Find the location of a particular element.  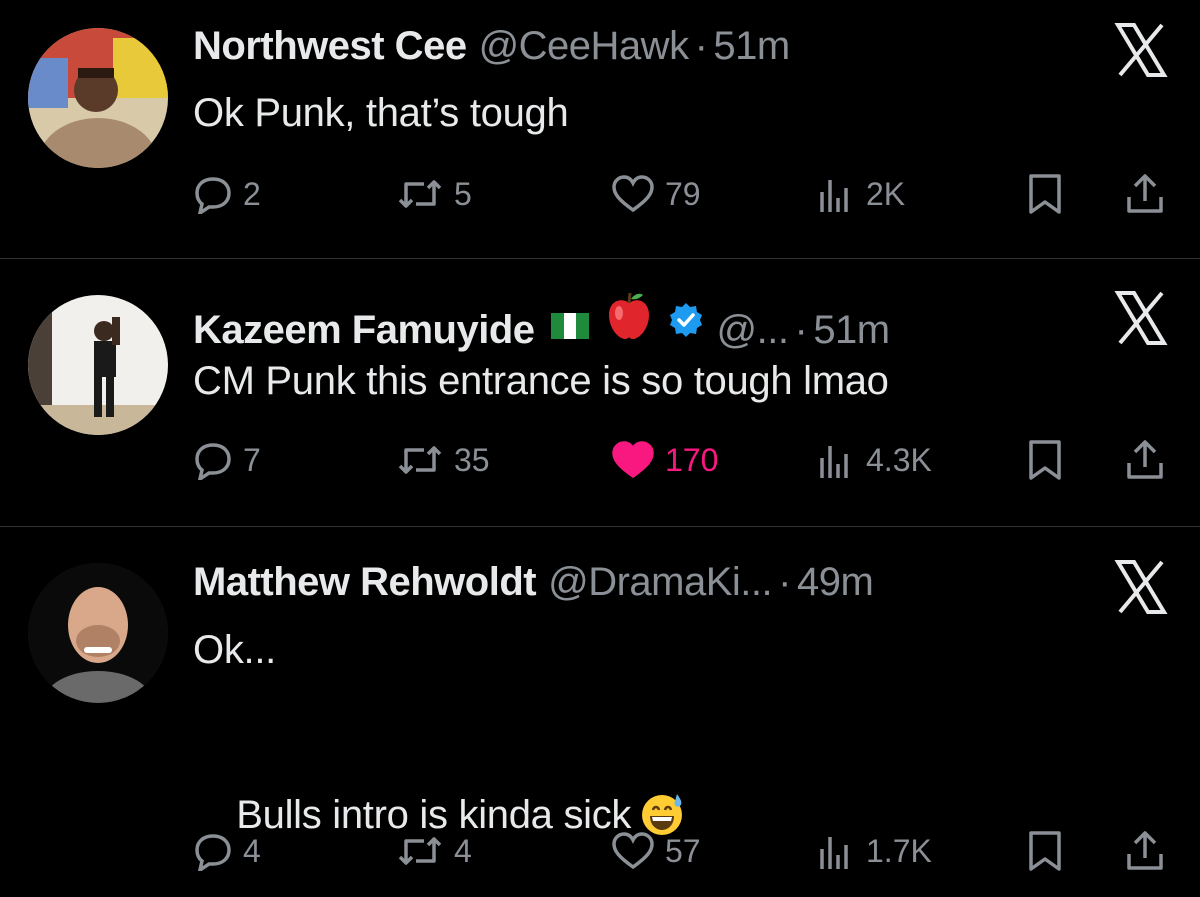

verified-badge-icon is located at coordinates (686, 320).